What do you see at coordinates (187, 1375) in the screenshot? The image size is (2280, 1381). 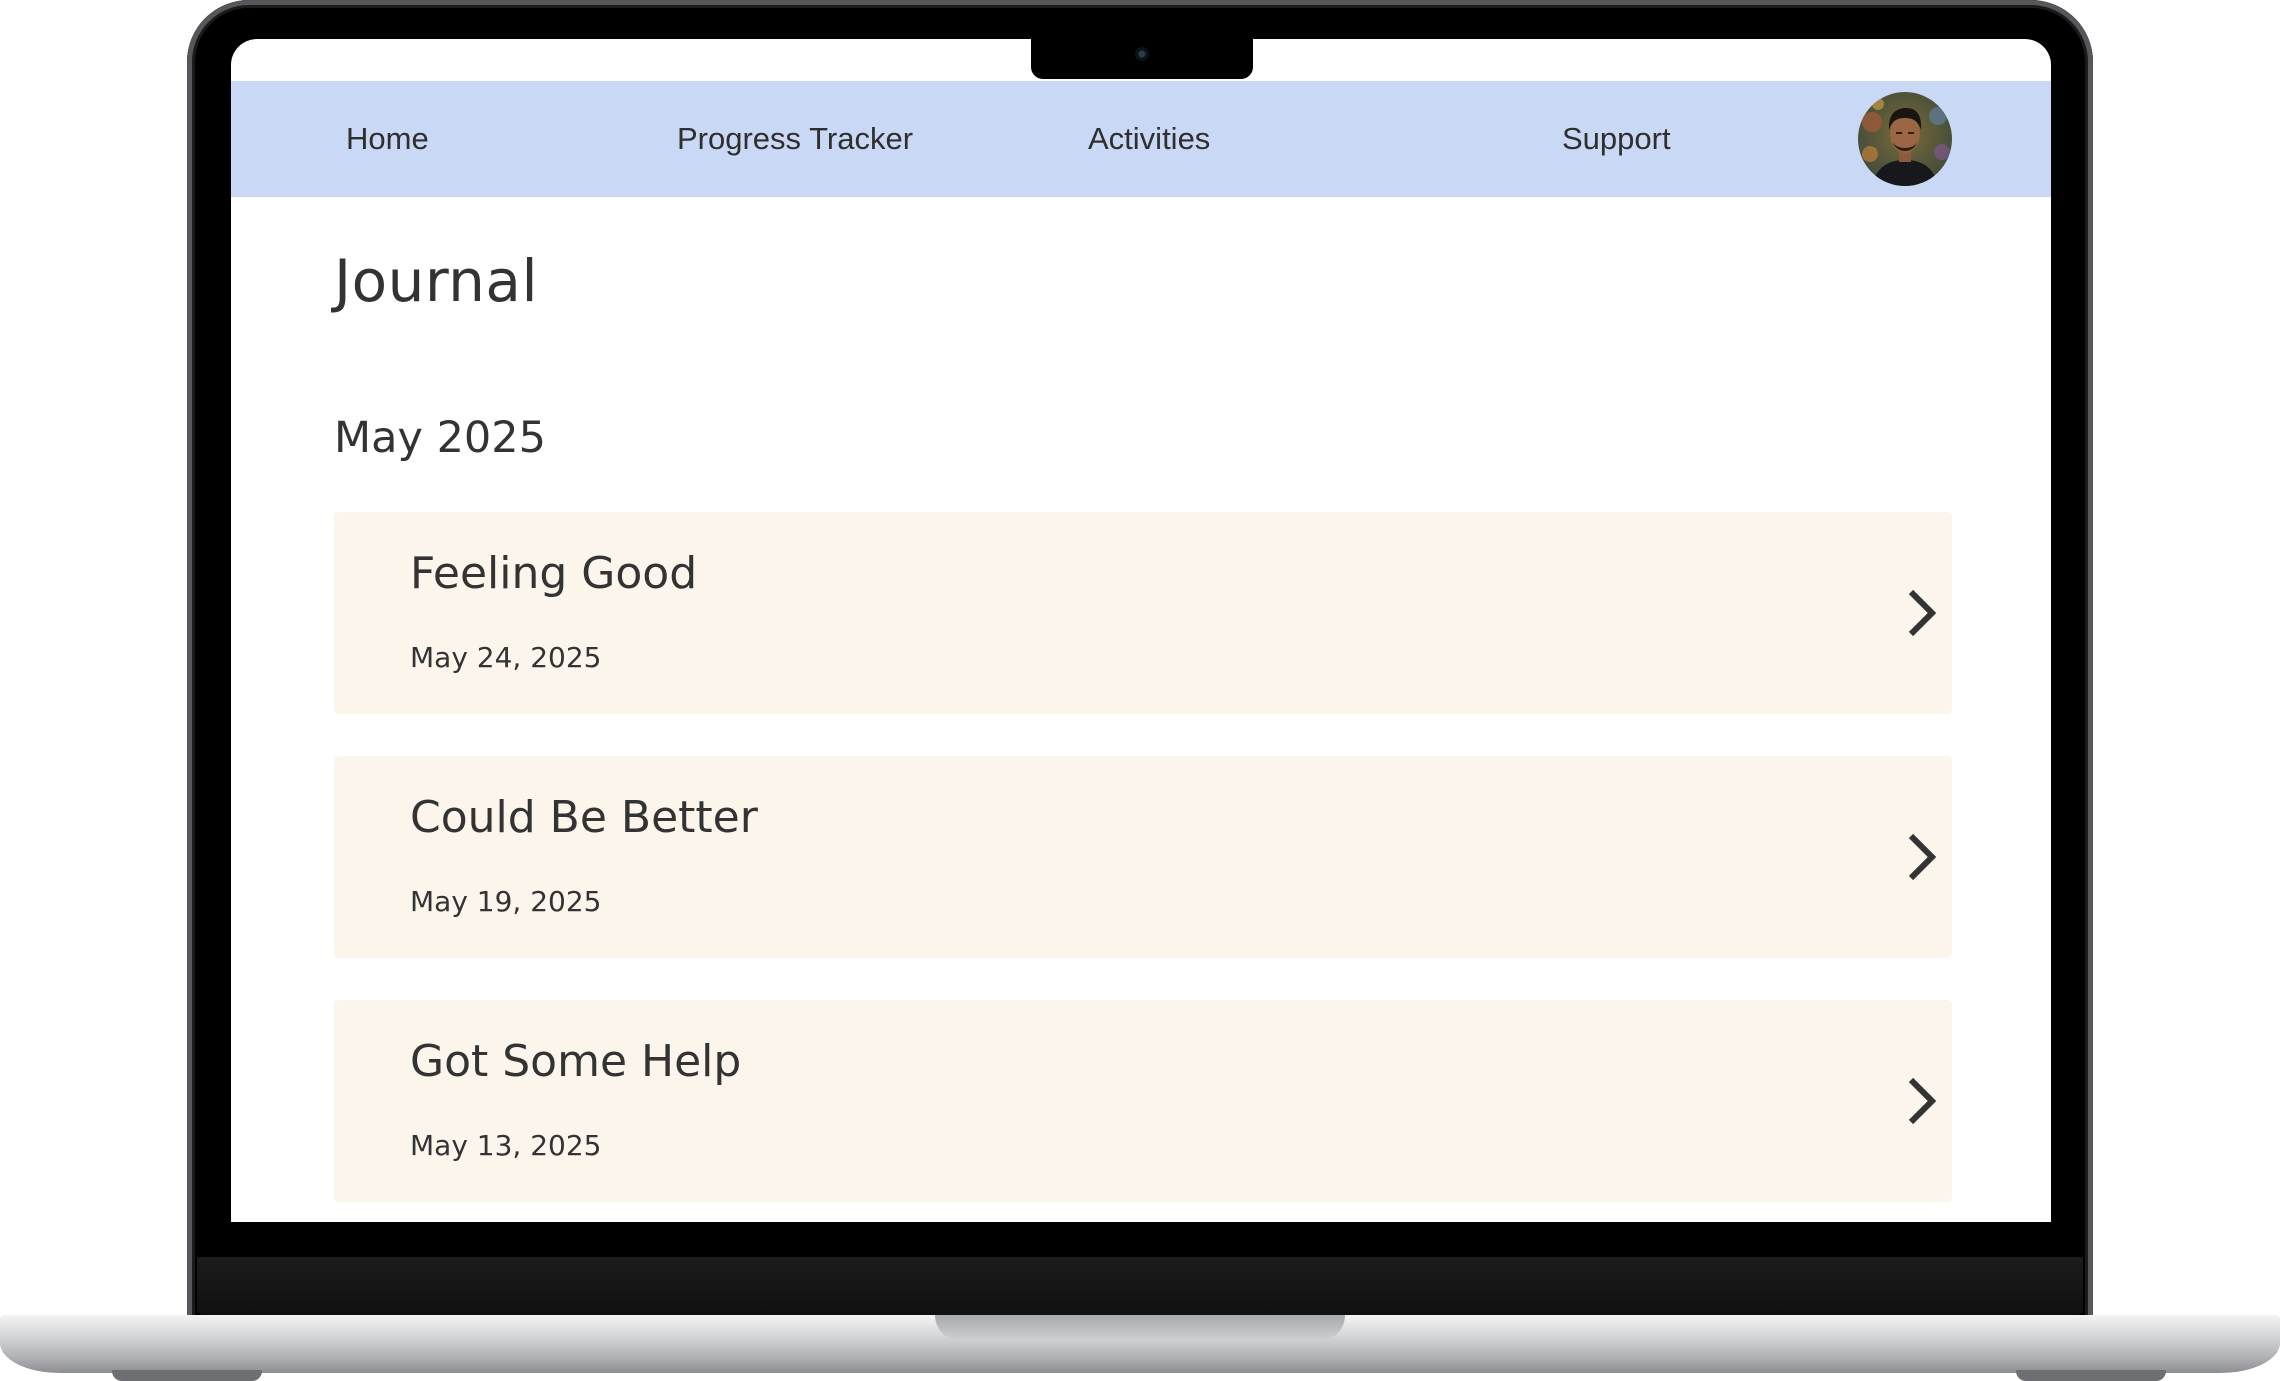 I see `laptop-foot-left` at bounding box center [187, 1375].